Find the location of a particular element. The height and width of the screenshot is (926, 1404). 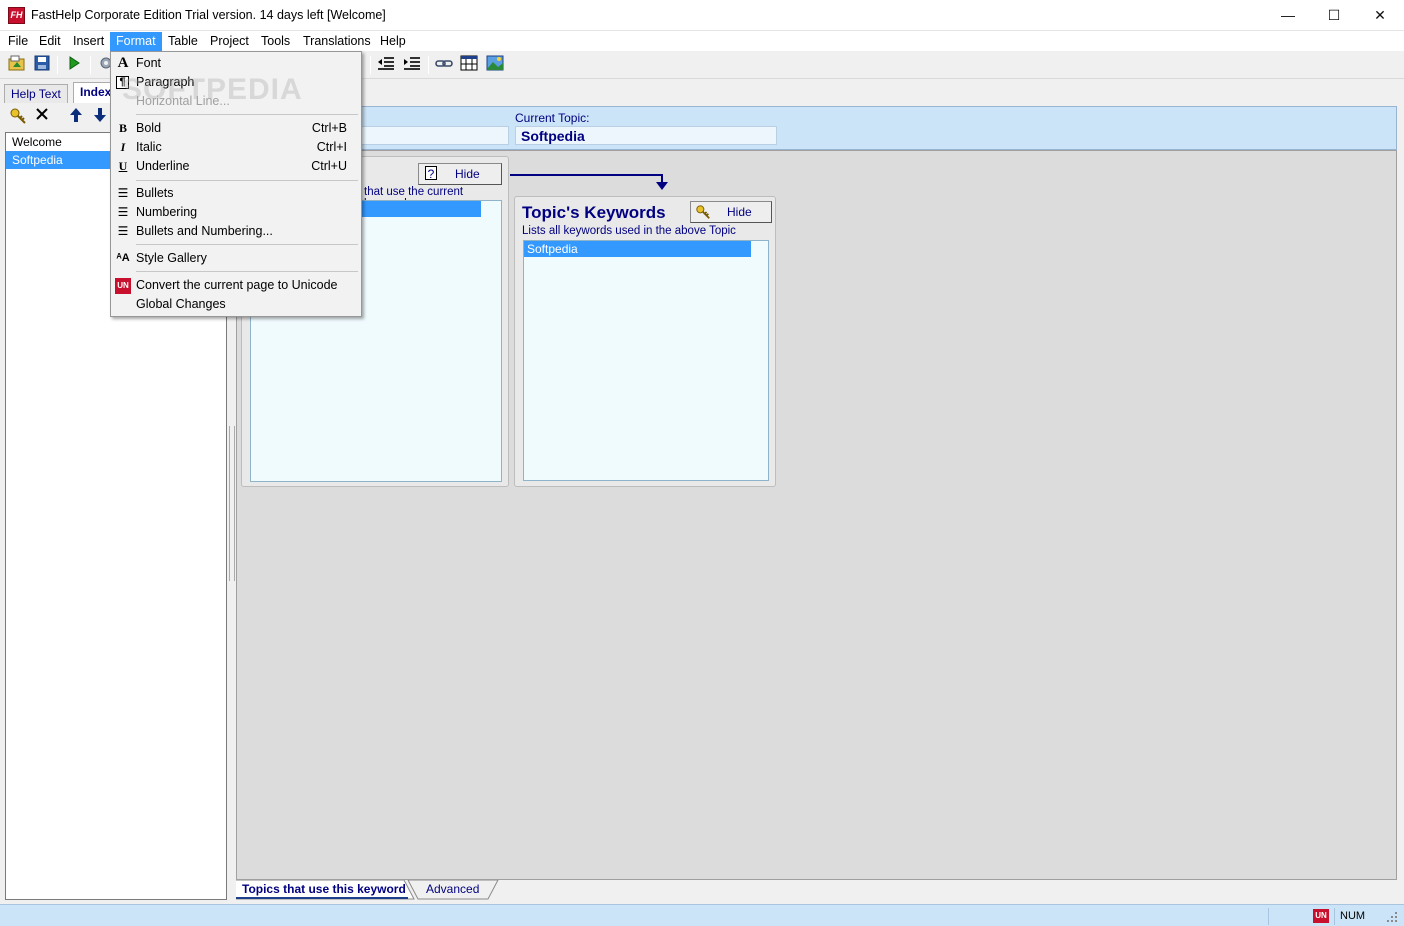

menu-item-font: A Font is located at coordinates (236, 63).